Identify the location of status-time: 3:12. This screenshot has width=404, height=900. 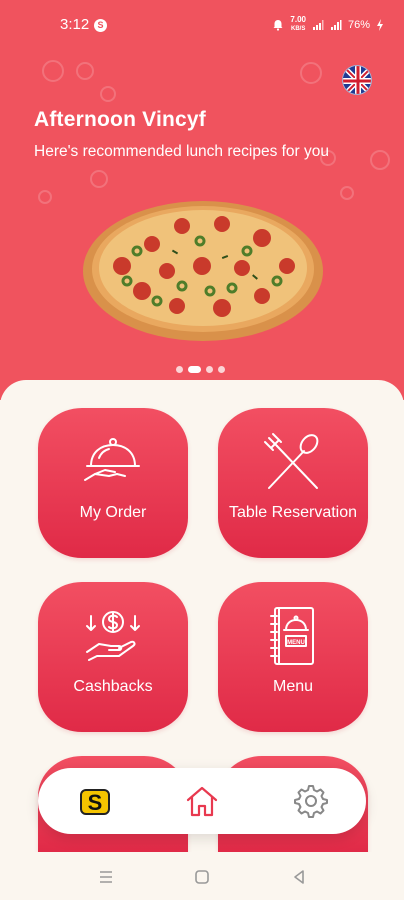
(75, 24).